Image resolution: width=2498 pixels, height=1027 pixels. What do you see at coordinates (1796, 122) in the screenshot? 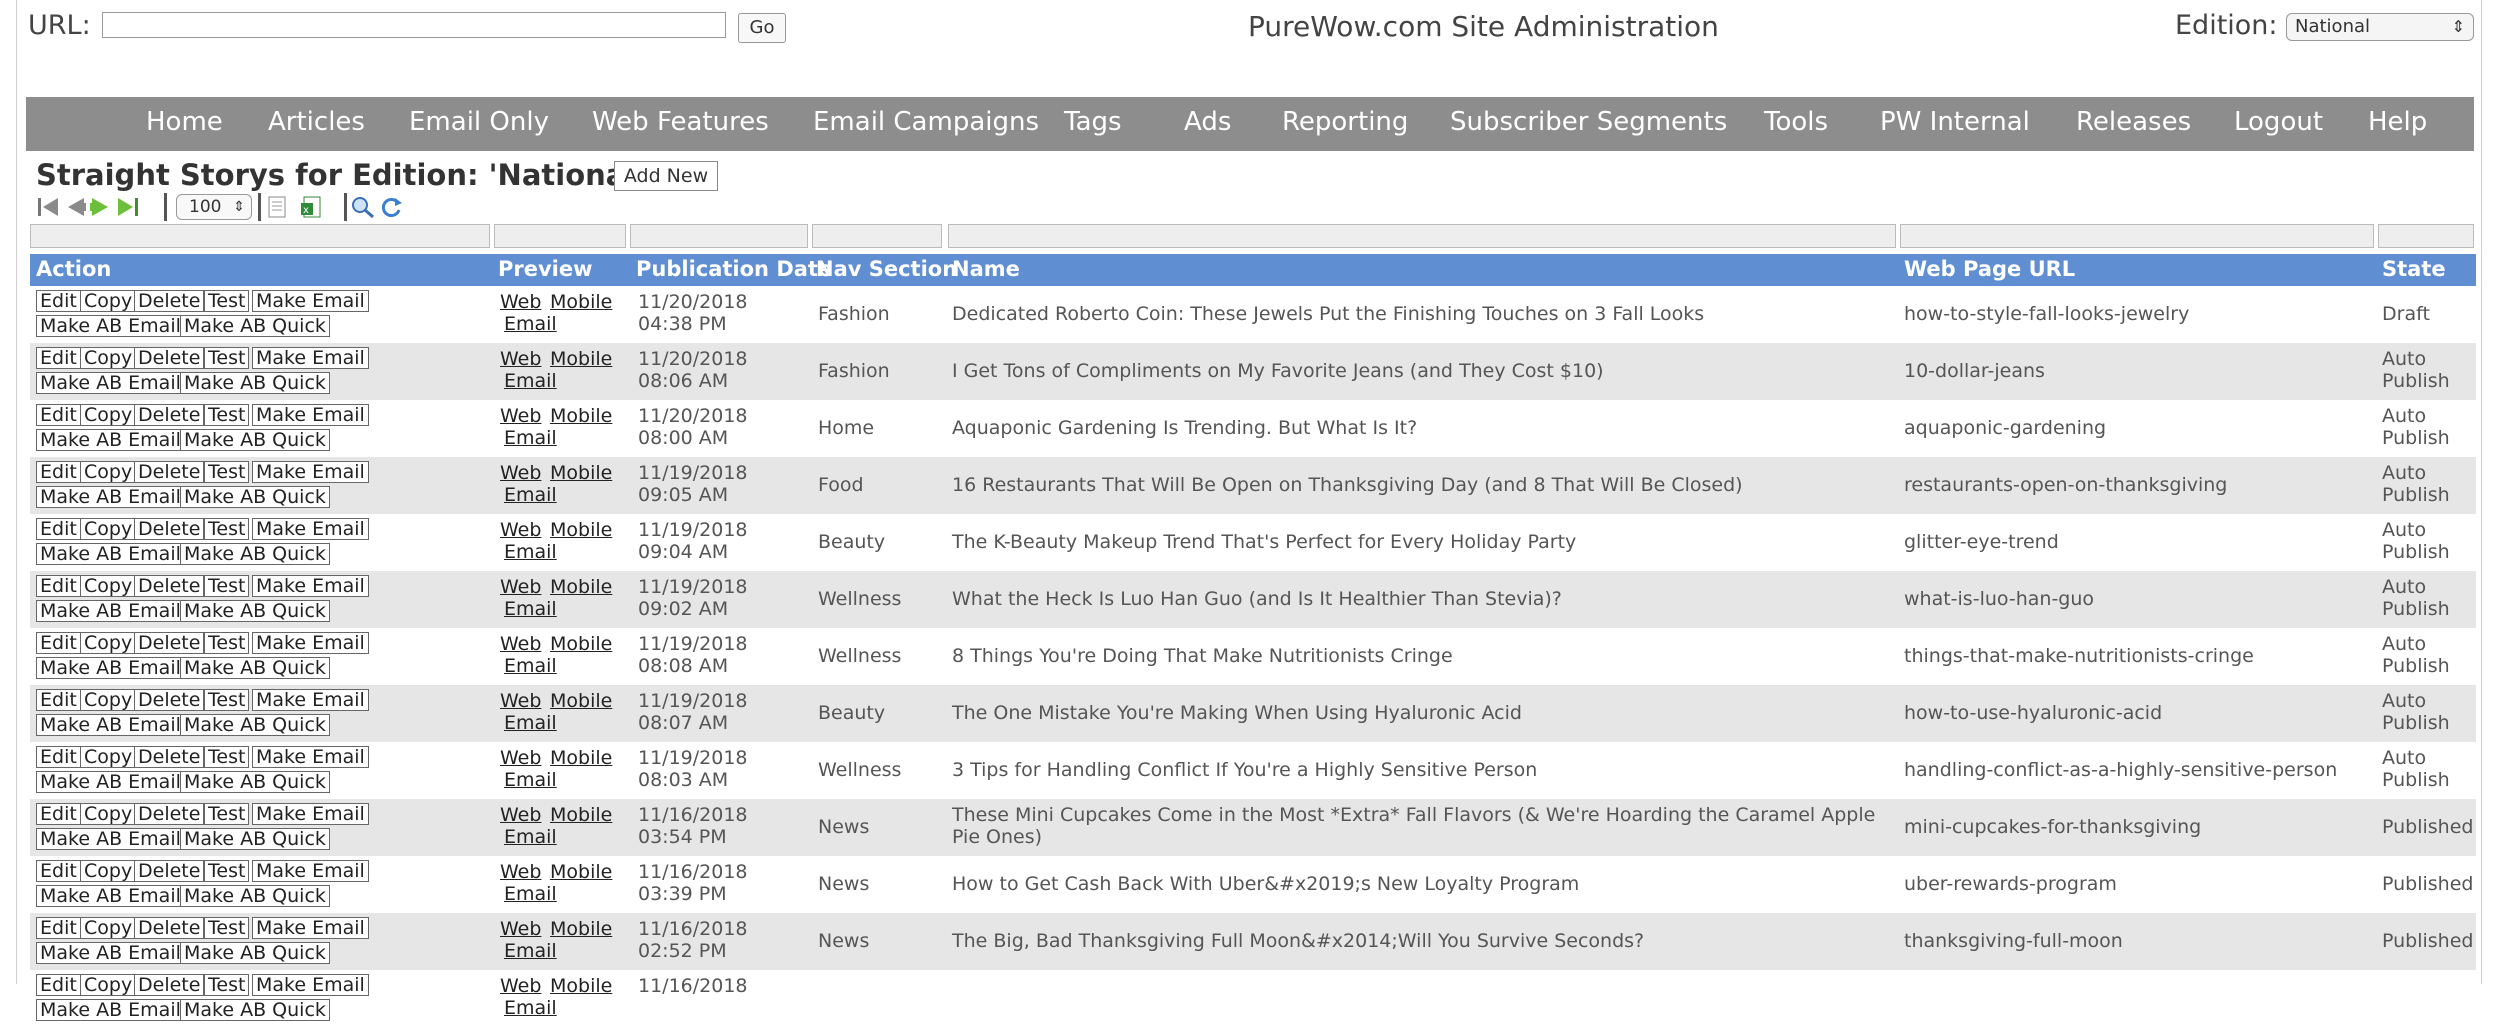
I see `nav-tools: Tools` at bounding box center [1796, 122].